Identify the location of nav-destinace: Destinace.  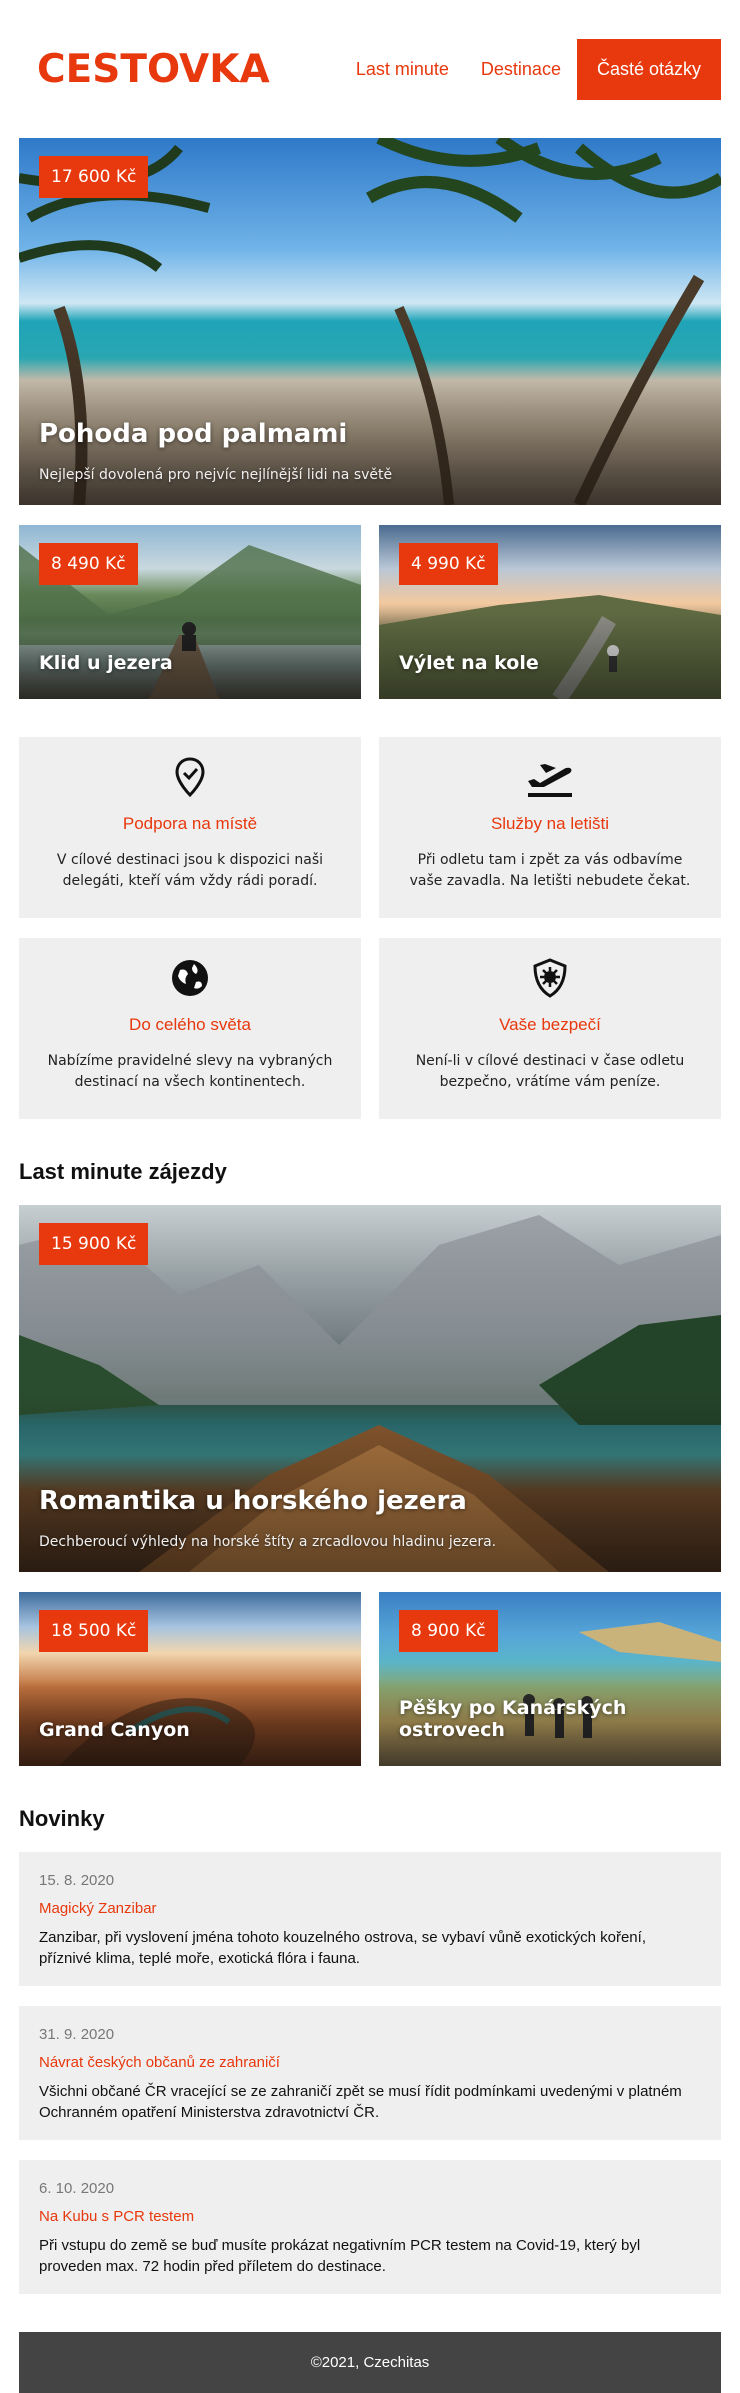
(521, 69).